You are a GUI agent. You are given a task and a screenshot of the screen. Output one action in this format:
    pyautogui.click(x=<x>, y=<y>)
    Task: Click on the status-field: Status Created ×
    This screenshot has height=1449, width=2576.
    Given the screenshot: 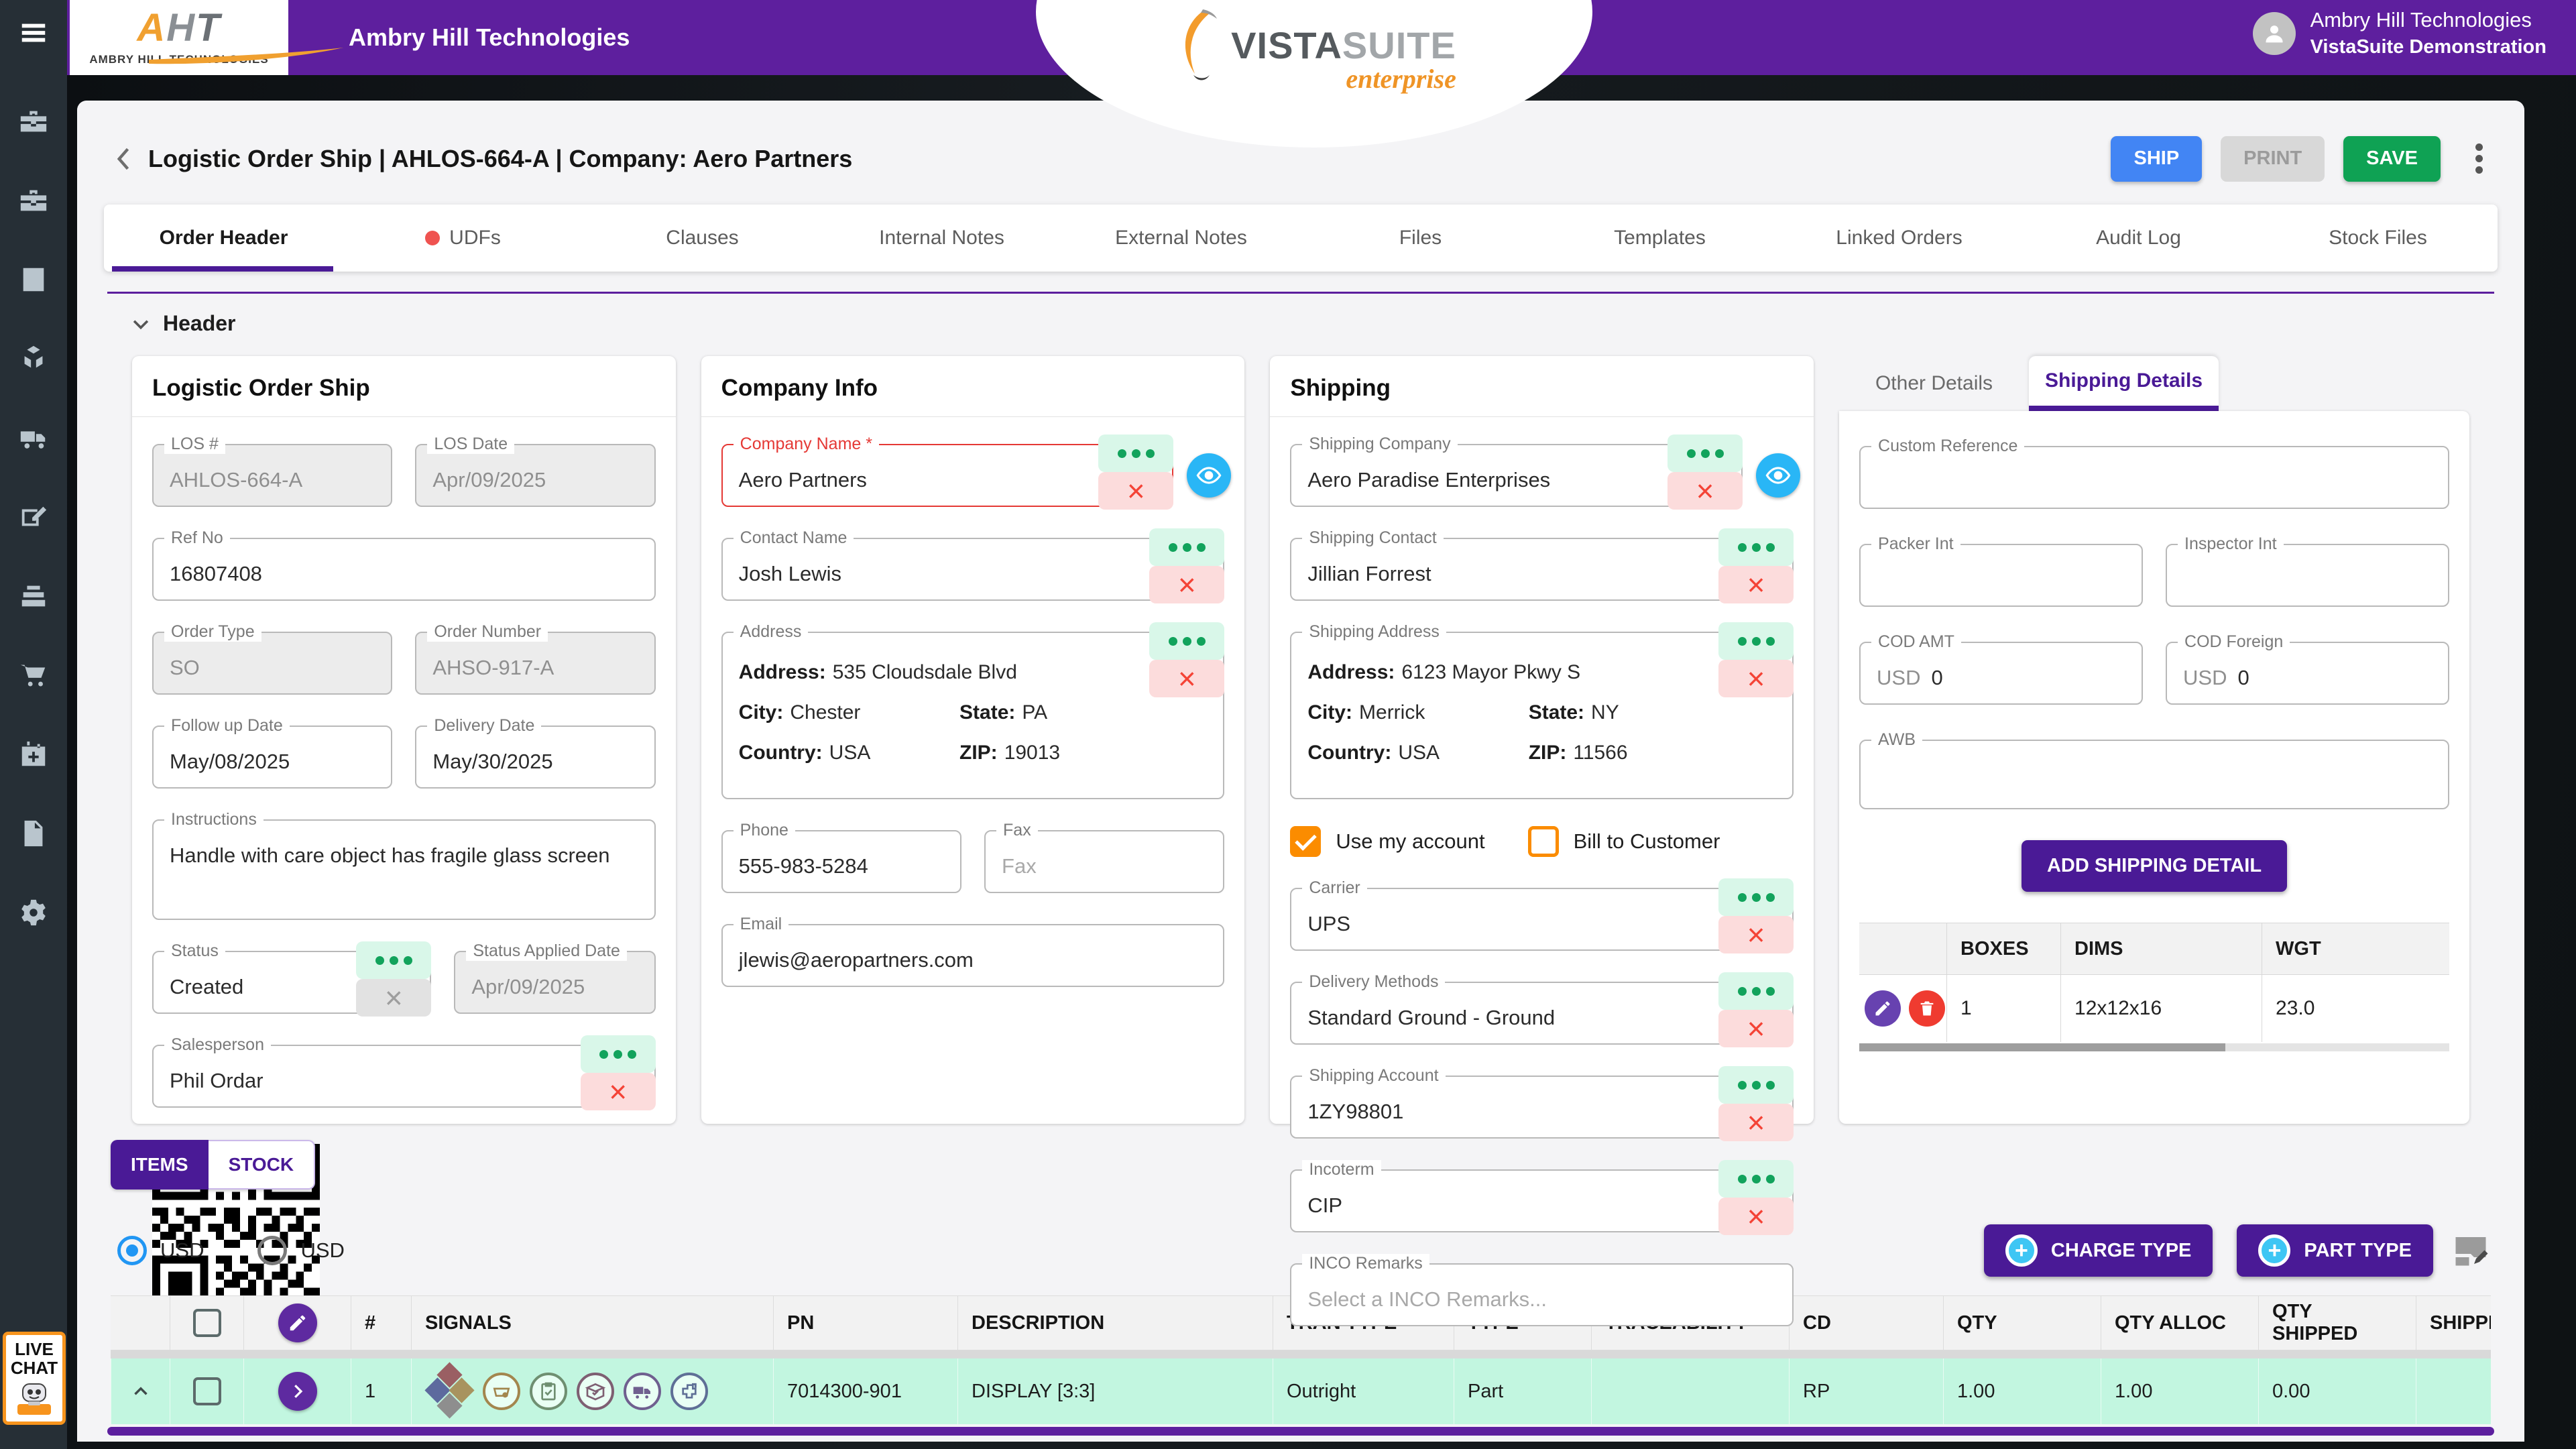 What is the action you would take?
    pyautogui.click(x=292, y=979)
    